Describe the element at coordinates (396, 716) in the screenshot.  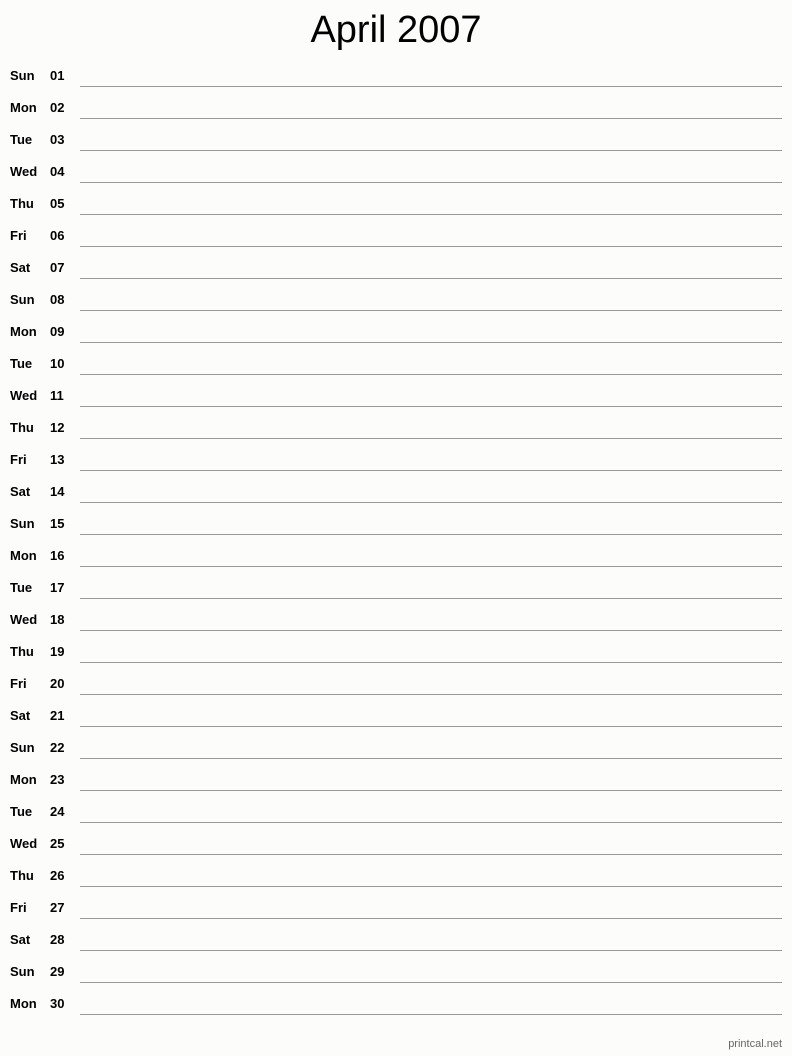
I see `day-row: Sat 21` at that location.